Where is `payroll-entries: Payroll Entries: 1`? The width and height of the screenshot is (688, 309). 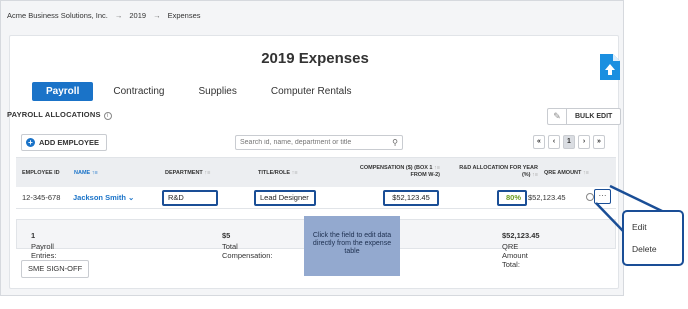
payroll-entries: Payroll Entries: 1 is located at coordinates (43, 245).